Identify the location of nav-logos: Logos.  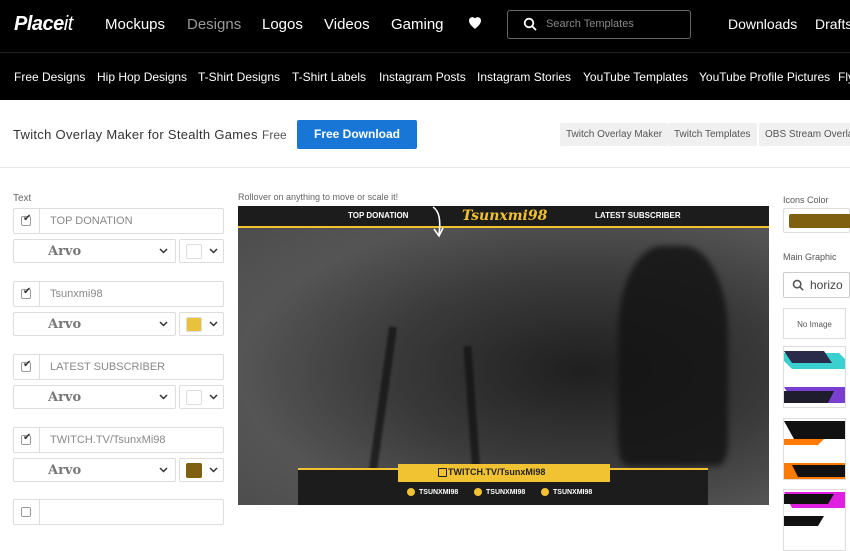
(282, 24).